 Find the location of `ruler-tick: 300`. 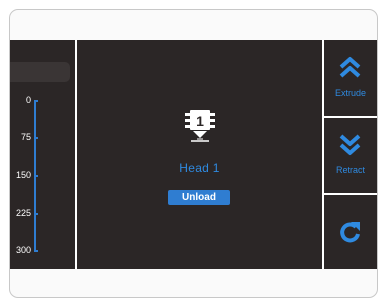

ruler-tick: 300 is located at coordinates (25, 251).